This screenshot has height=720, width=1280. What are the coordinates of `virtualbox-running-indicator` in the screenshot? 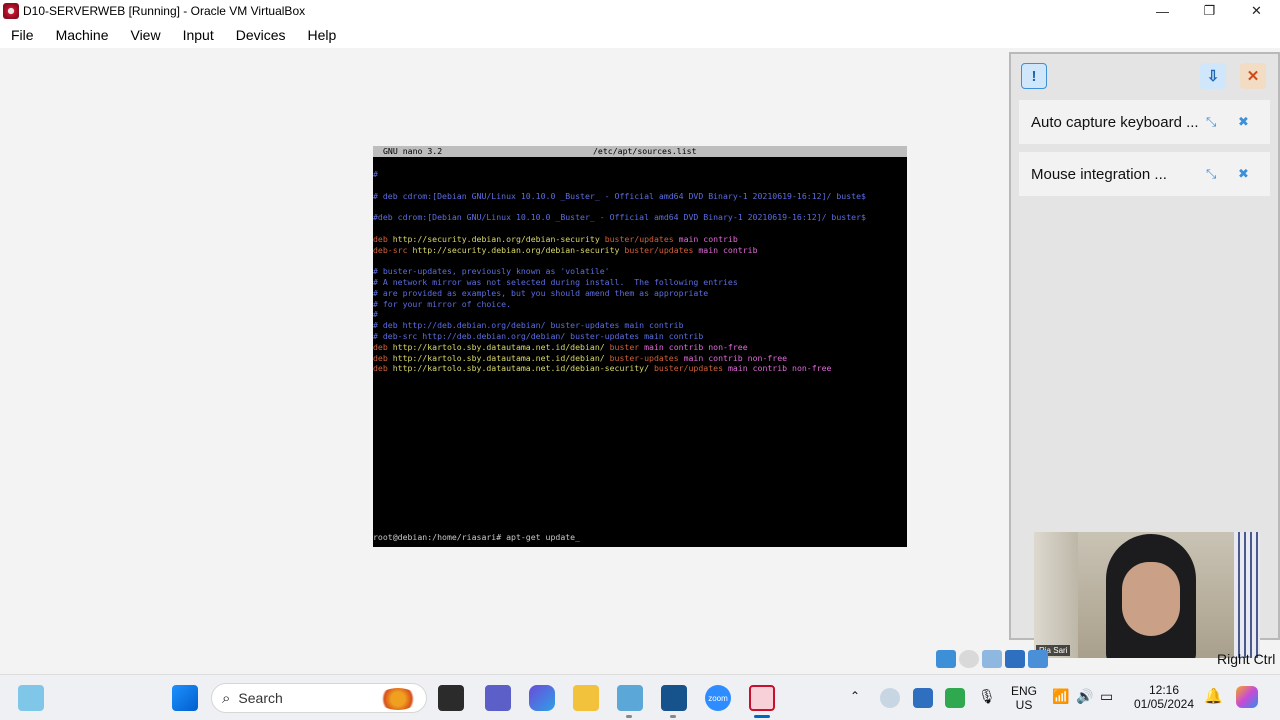 It's located at (673, 716).